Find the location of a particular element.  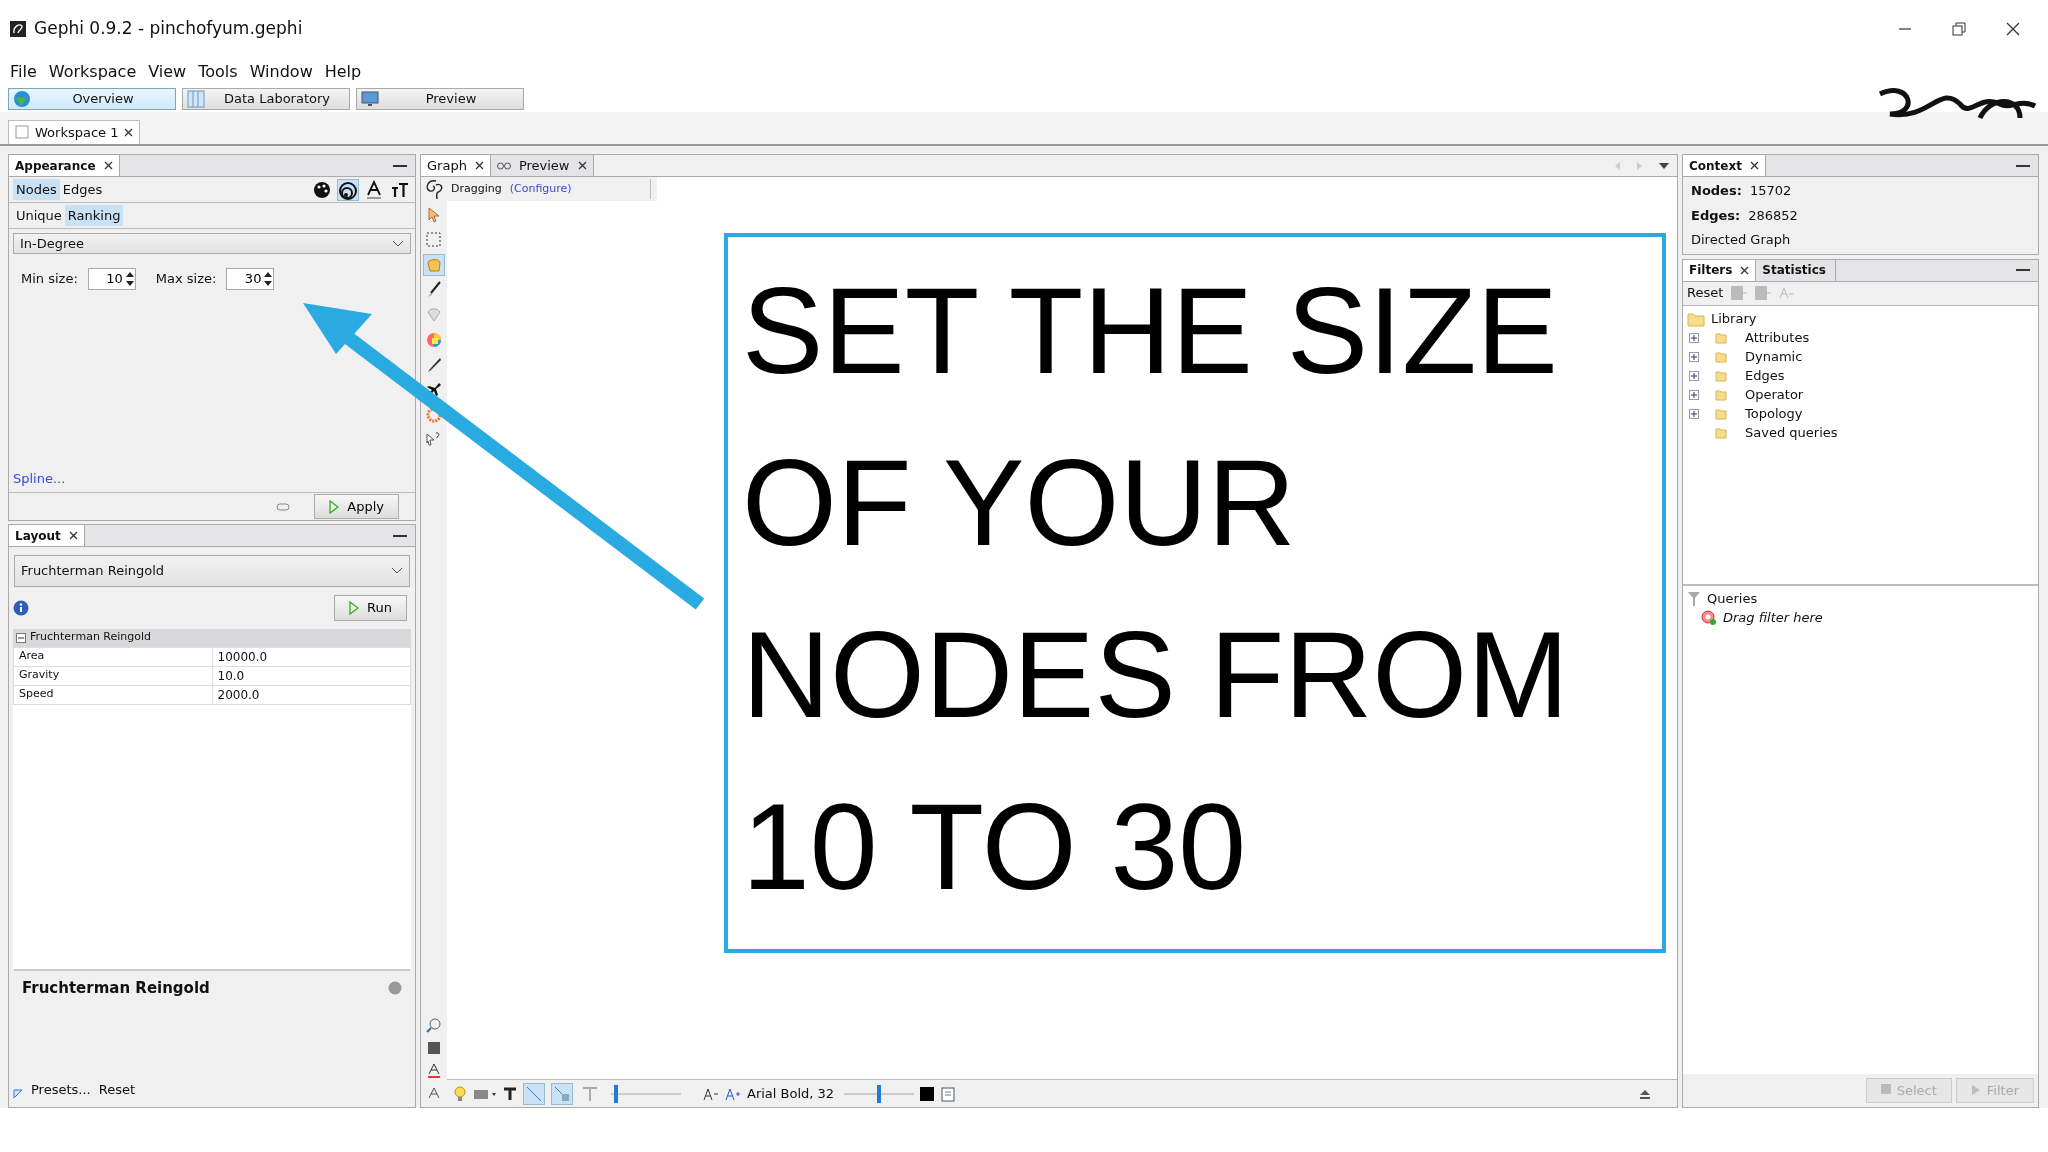

element-tab: Edges is located at coordinates (82, 189).